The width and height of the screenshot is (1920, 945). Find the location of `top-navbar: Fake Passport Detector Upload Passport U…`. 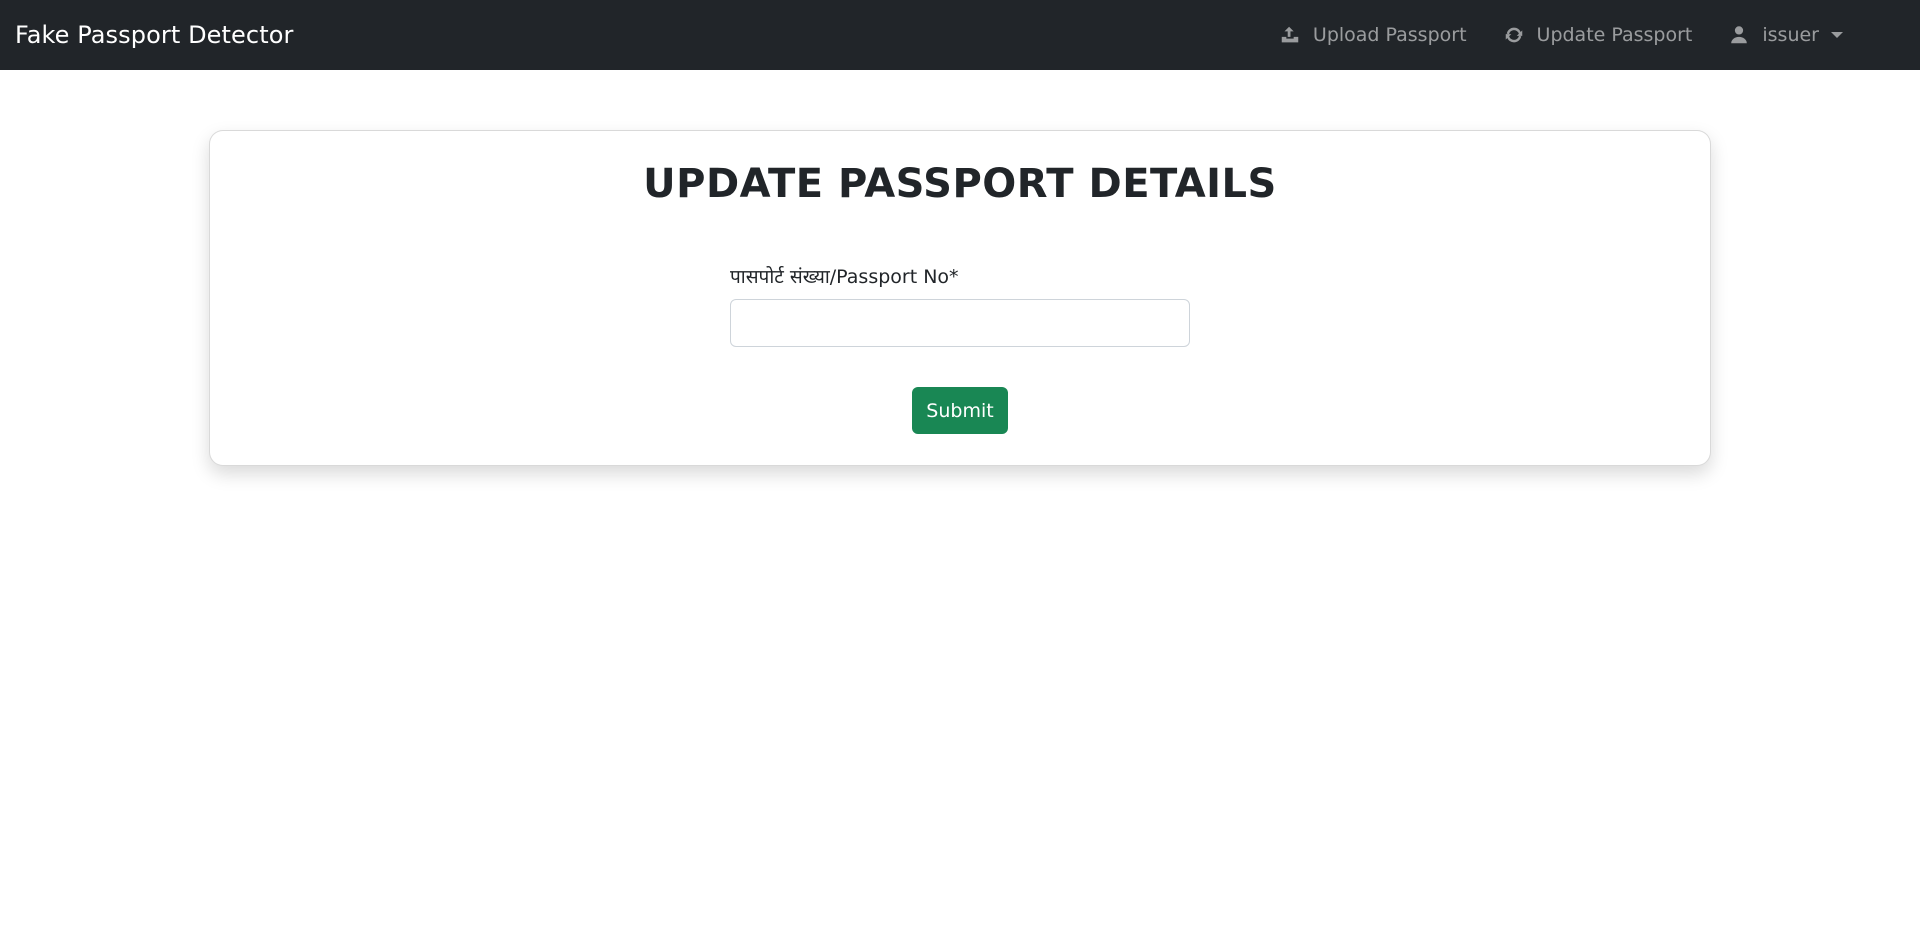

top-navbar: Fake Passport Detector Upload Passport U… is located at coordinates (960, 35).